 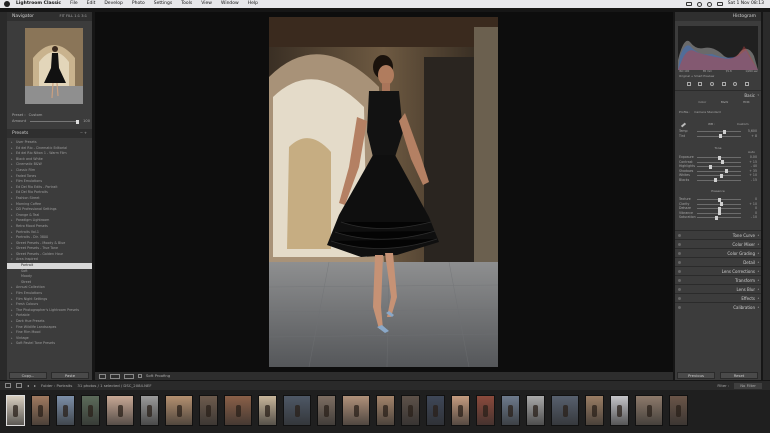 I want to click on before-after-swap-icon, so click(x=129, y=376).